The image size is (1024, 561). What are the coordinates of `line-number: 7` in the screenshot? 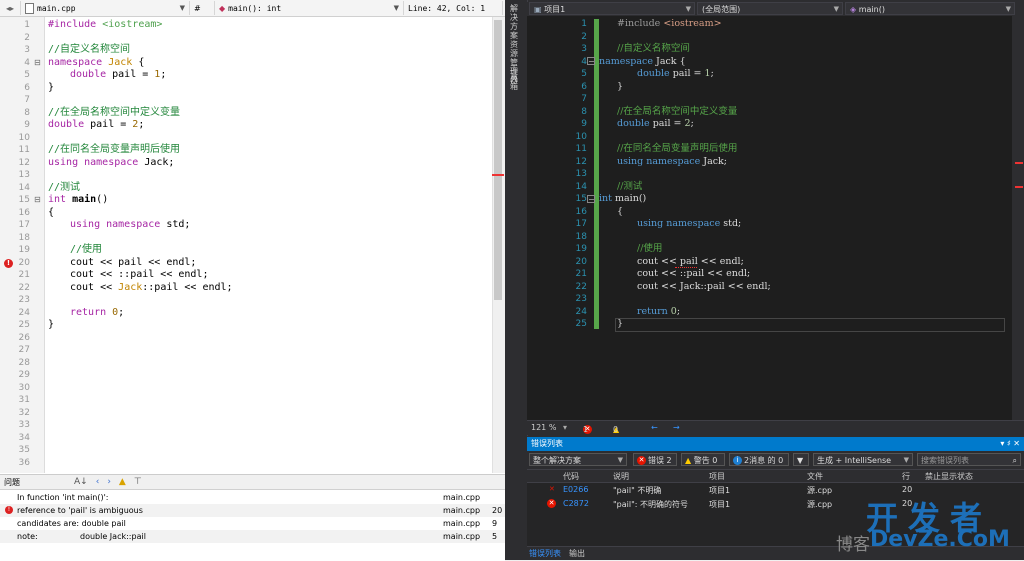 It's located at (27, 100).